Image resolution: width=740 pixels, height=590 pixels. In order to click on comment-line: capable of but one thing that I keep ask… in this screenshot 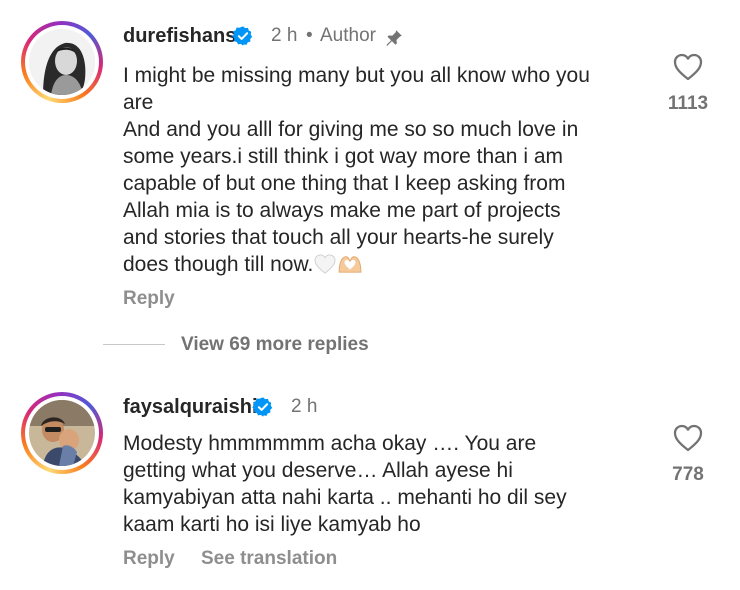, I will do `click(344, 183)`.